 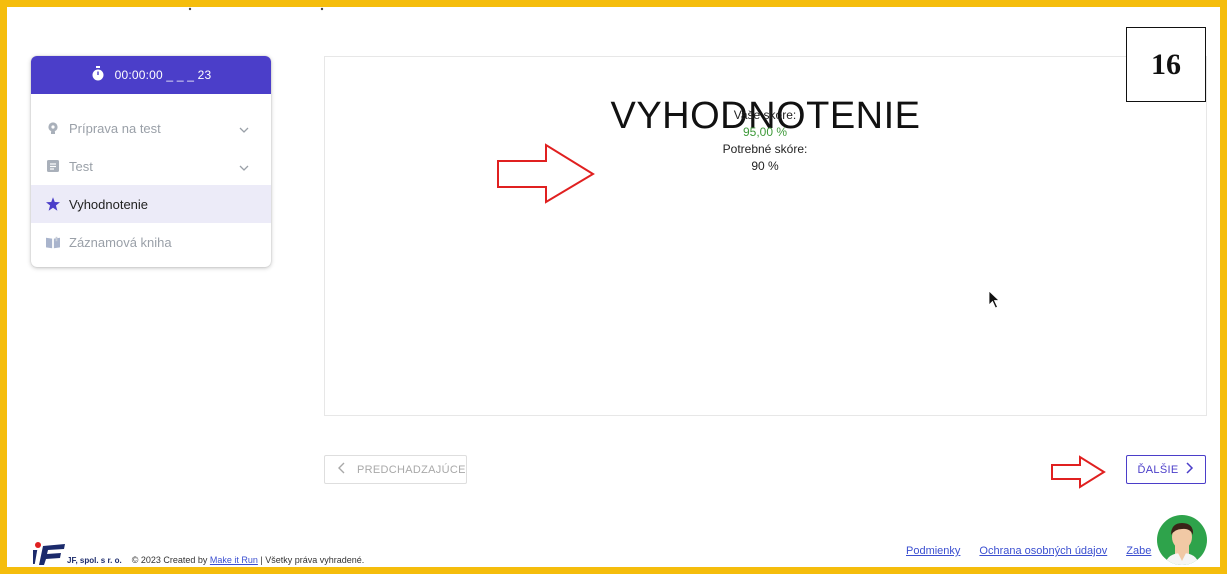 I want to click on sidebar-item-label: Vyhodnotenie, so click(x=109, y=204).